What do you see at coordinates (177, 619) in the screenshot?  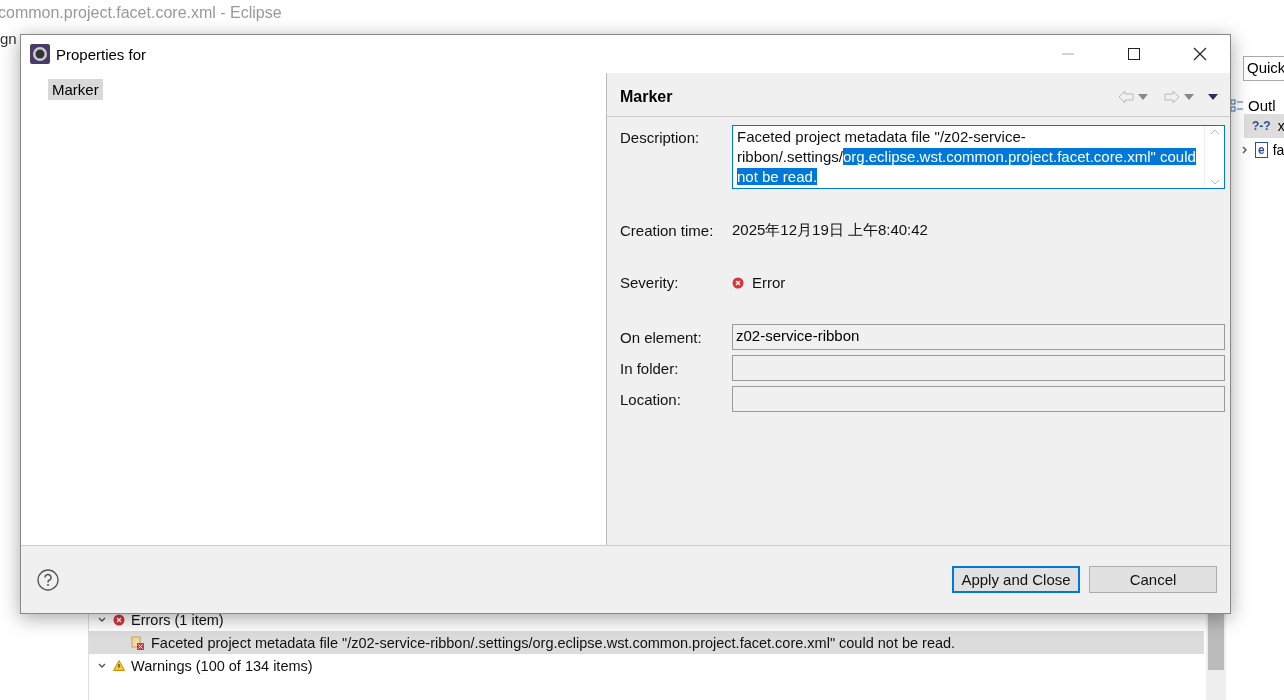 I see `group-label: Errors (1 item)` at bounding box center [177, 619].